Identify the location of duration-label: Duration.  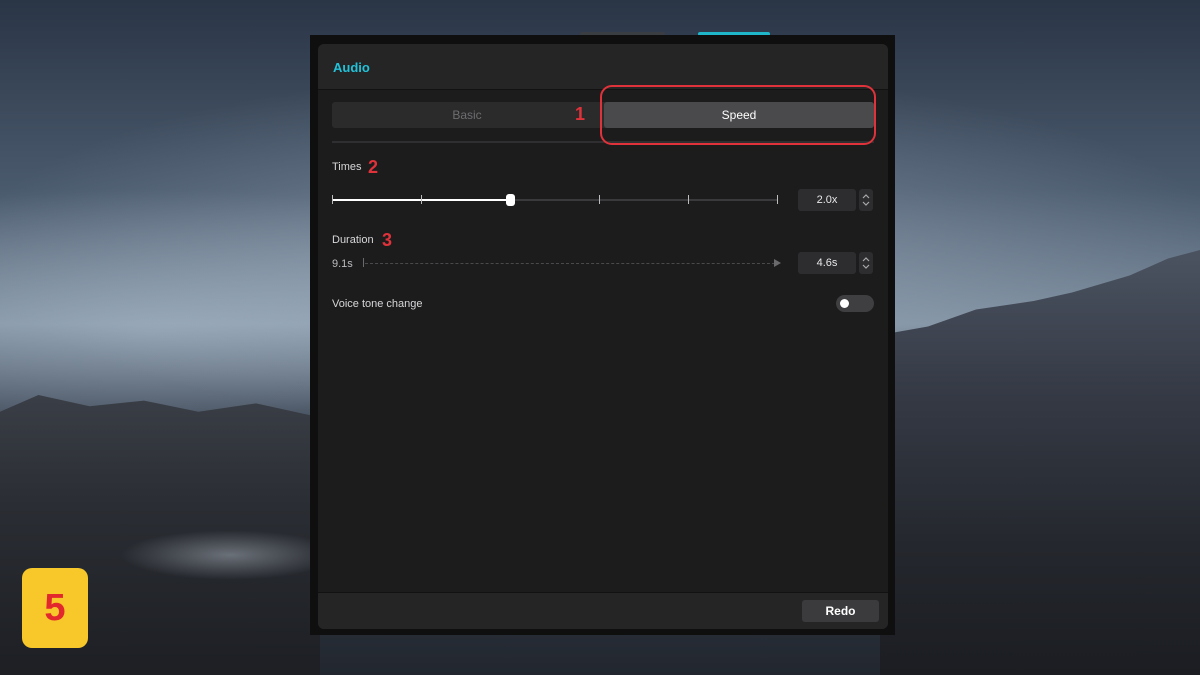
(353, 240).